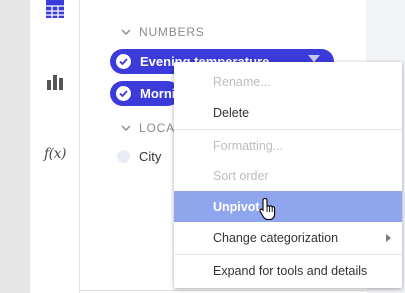 The height and width of the screenshot is (293, 405). I want to click on menu-item-label: Expand for tools and details, so click(290, 270).